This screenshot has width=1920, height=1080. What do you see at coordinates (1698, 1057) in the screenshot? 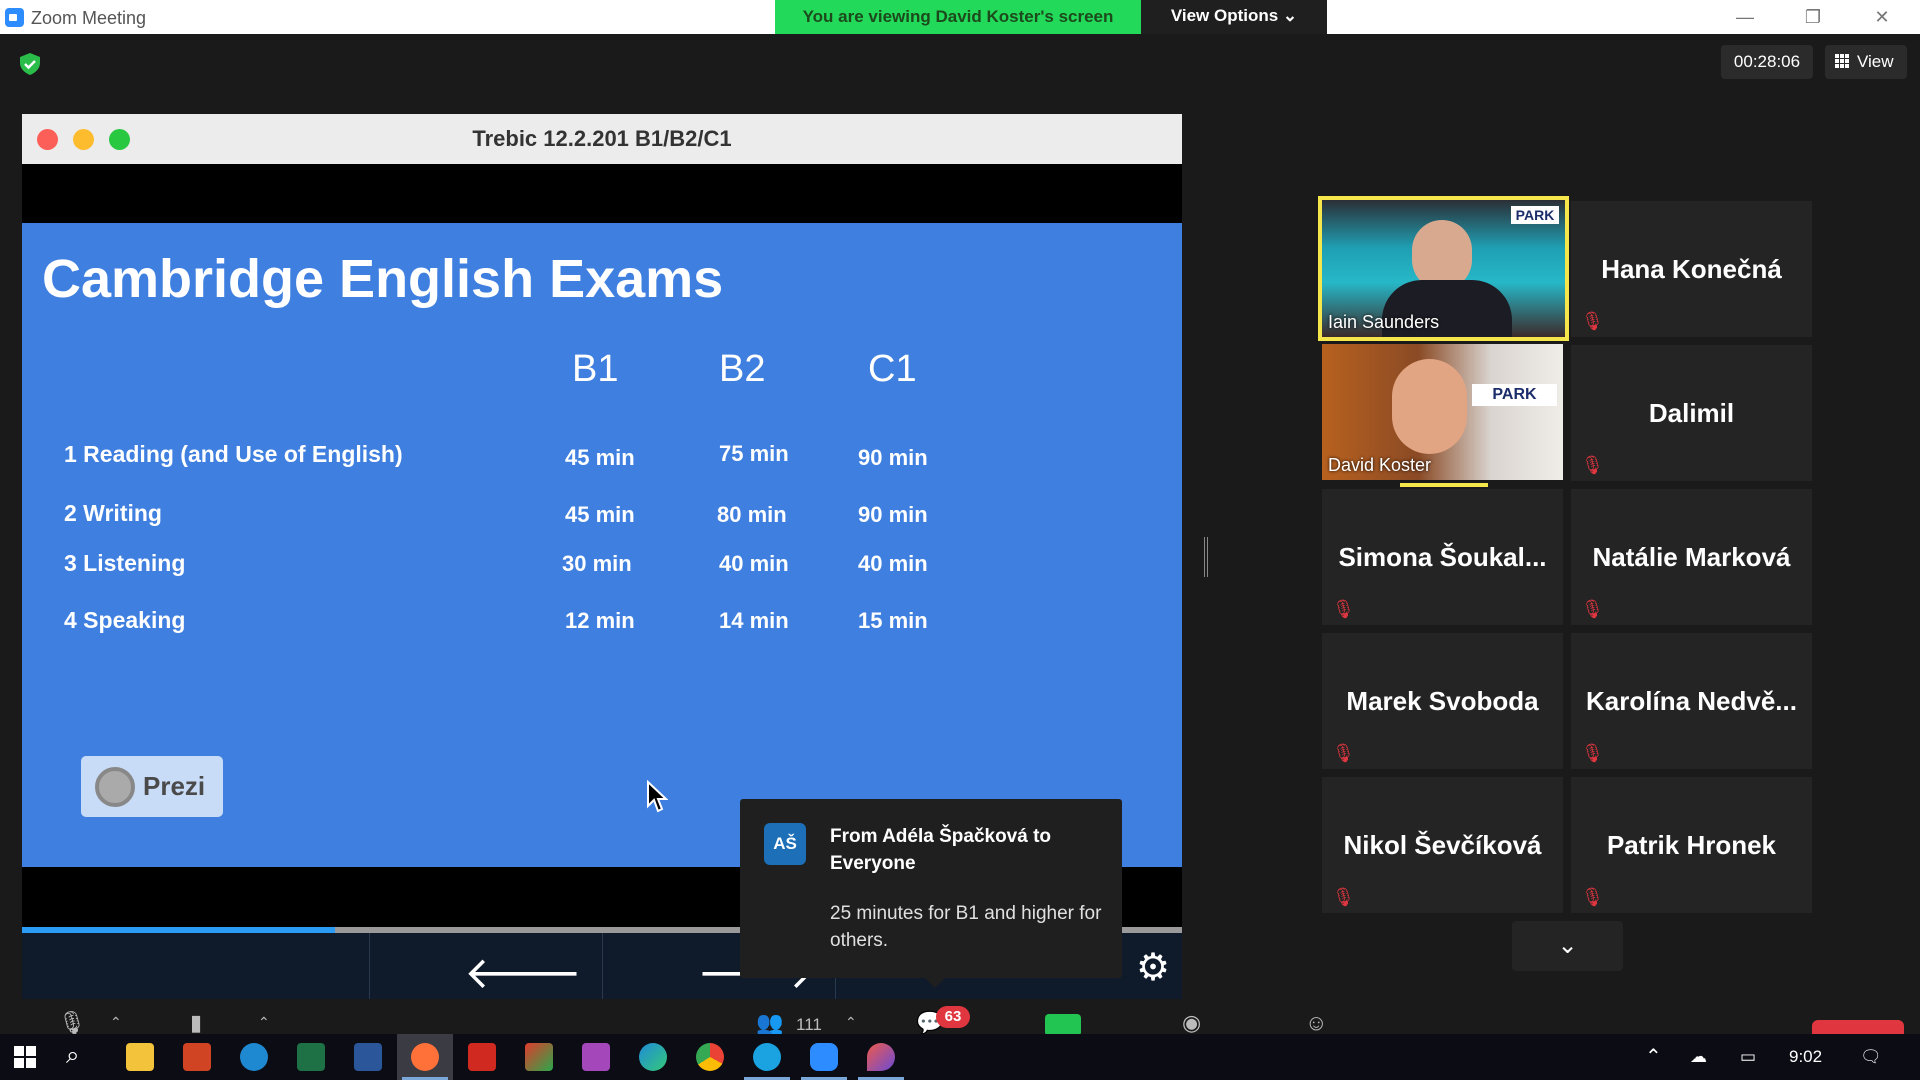
I see `onedrive-icon: ☁` at bounding box center [1698, 1057].